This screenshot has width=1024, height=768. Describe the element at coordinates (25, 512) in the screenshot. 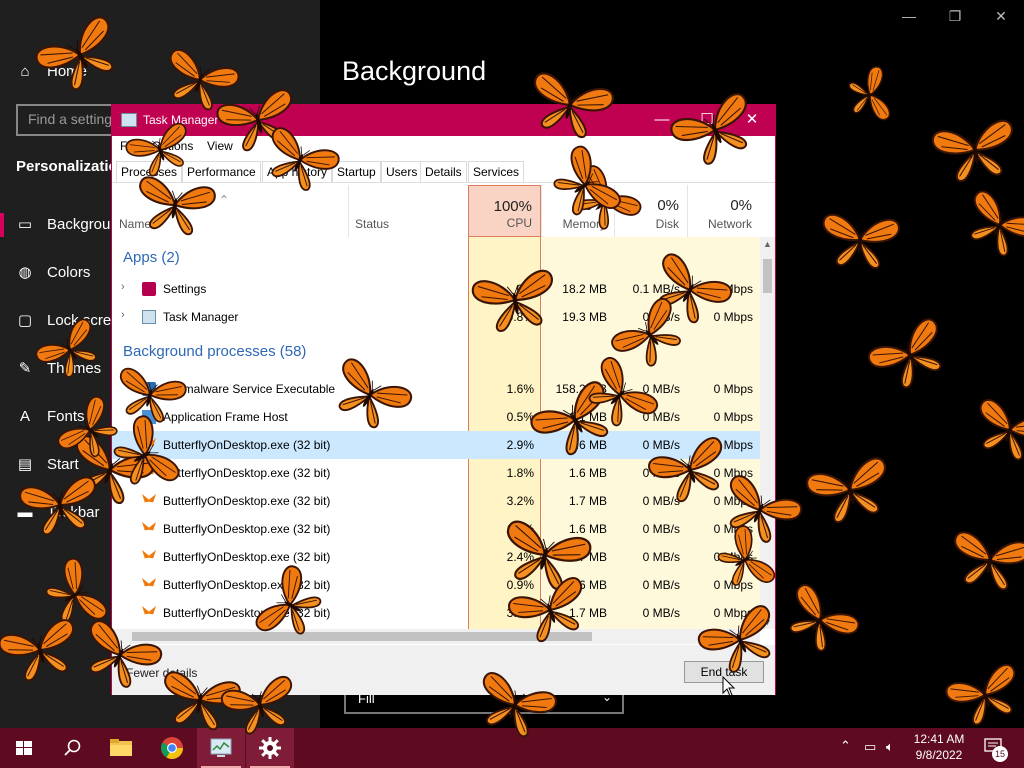

I see `taskbar-icon: ▬` at that location.